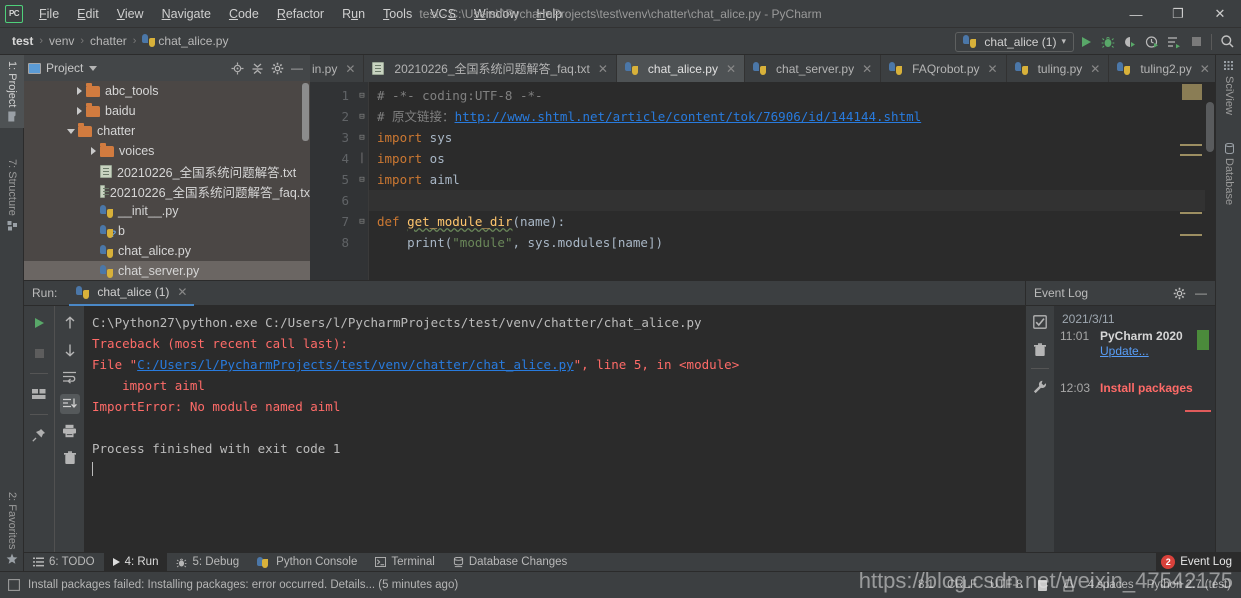  I want to click on tree-item: __init__.py, so click(167, 211).